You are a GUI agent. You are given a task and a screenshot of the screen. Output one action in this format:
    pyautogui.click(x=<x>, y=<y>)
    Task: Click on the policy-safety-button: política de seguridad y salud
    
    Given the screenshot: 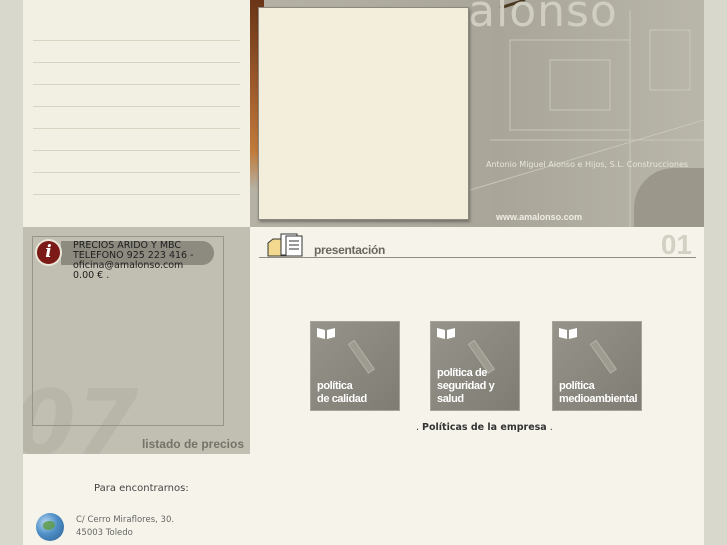 What is the action you would take?
    pyautogui.click(x=475, y=366)
    